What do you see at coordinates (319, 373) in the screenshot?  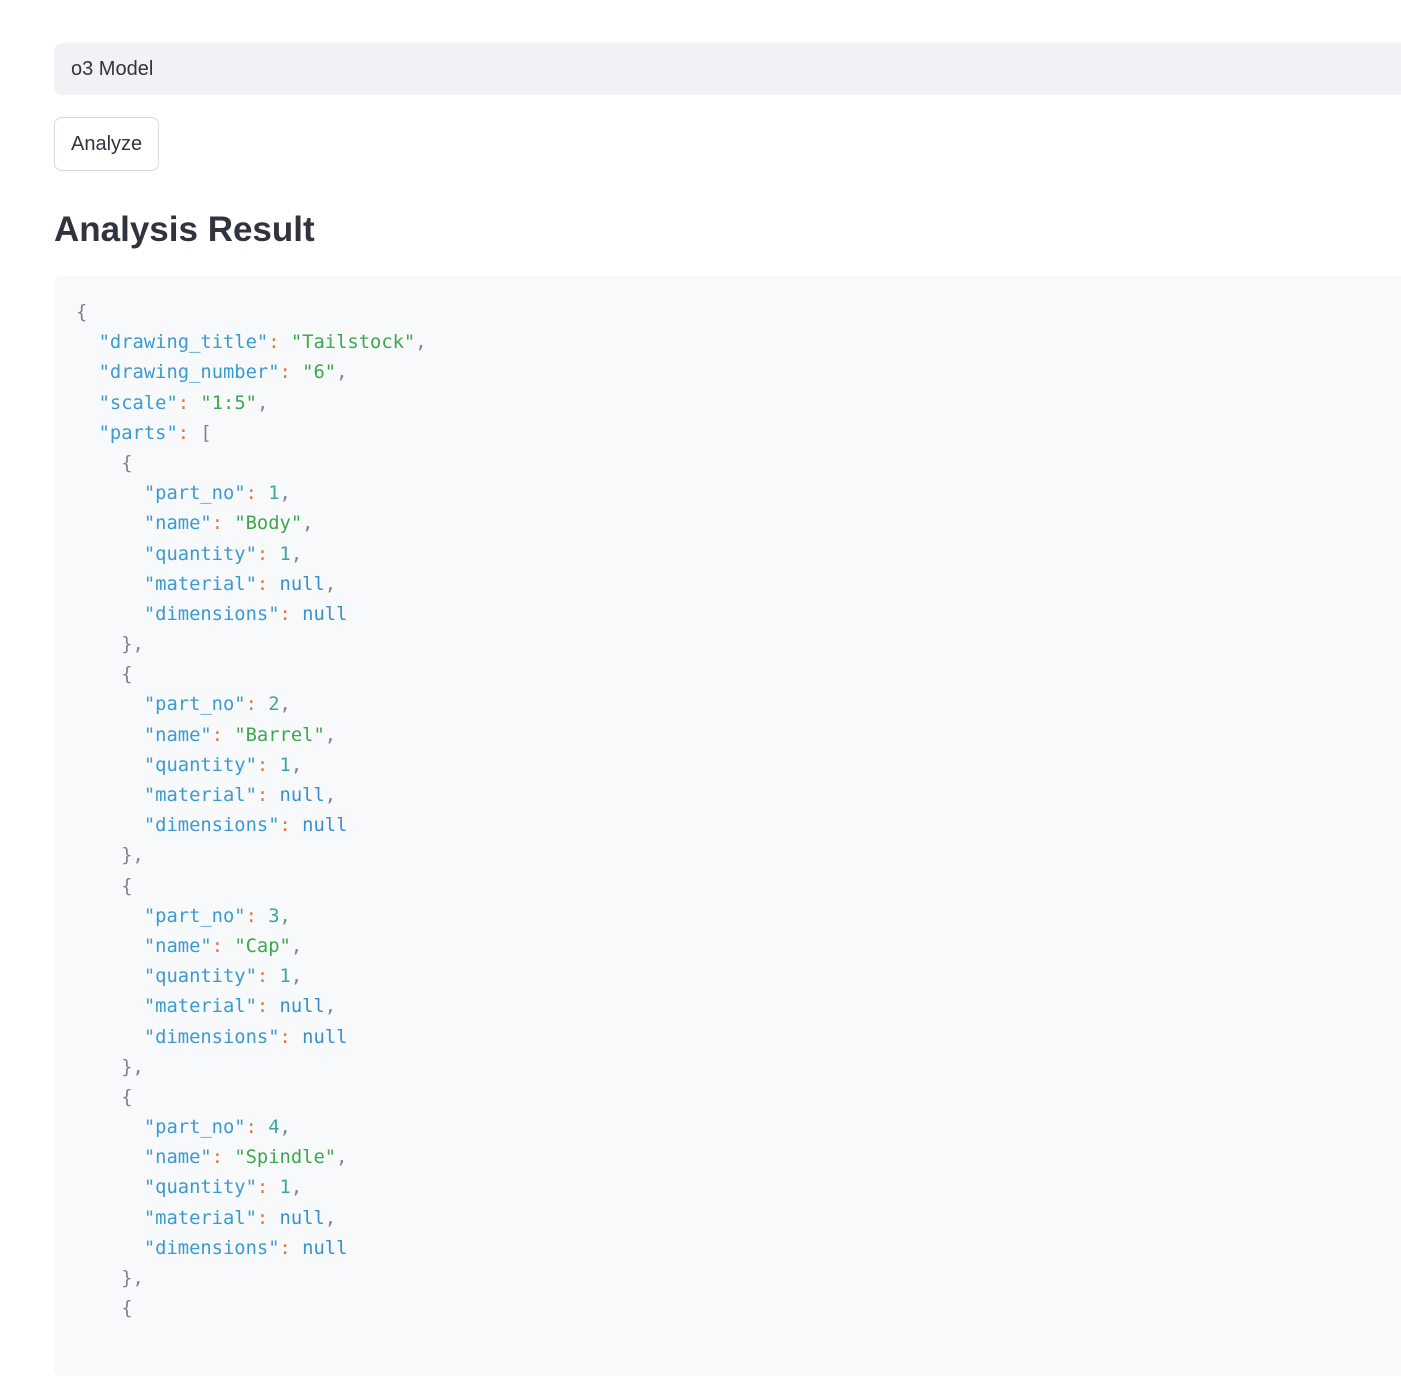 I see `json-string: "6"` at bounding box center [319, 373].